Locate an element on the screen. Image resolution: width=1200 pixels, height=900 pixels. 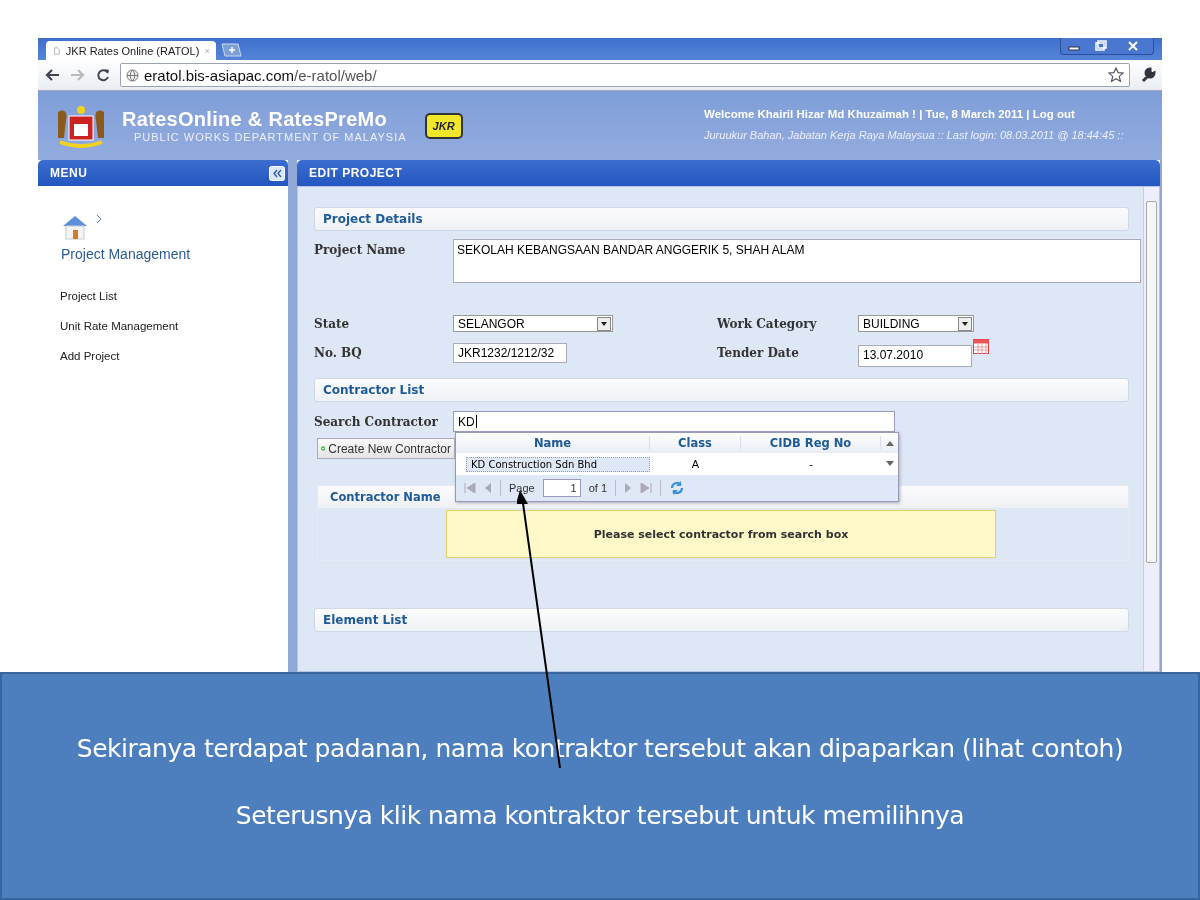
state-dropdown: SELANGOR is located at coordinates (533, 323).